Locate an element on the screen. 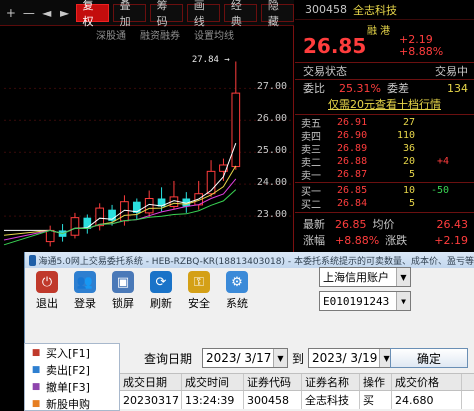 This screenshot has height=411, width=474. stock-tags: 融 港 is located at coordinates (379, 31).